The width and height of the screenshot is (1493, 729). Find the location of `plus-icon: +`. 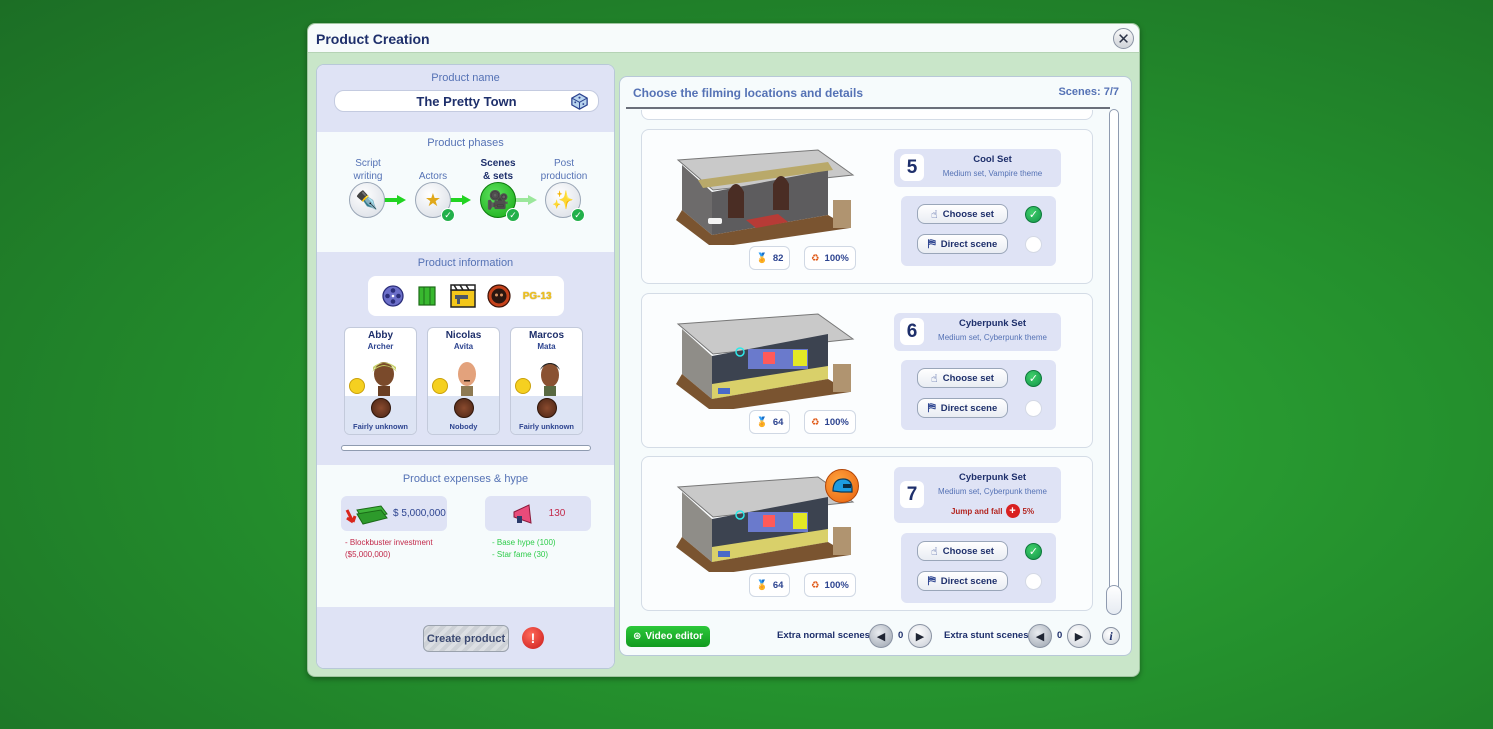

plus-icon: + is located at coordinates (1012, 511).